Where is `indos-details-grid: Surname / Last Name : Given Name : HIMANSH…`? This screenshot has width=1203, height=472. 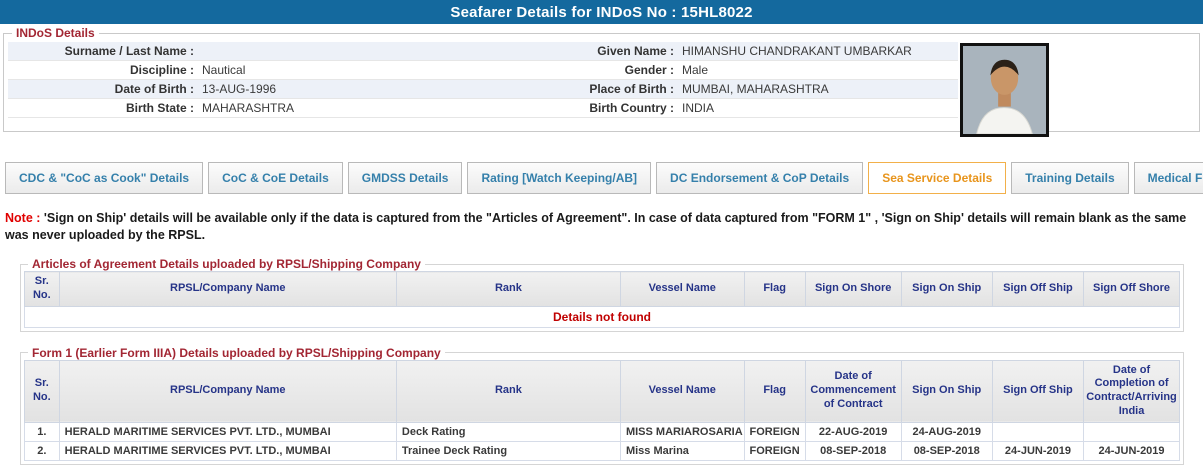 indos-details-grid: Surname / Last Name : Given Name : HIMANSH… is located at coordinates (483, 80).